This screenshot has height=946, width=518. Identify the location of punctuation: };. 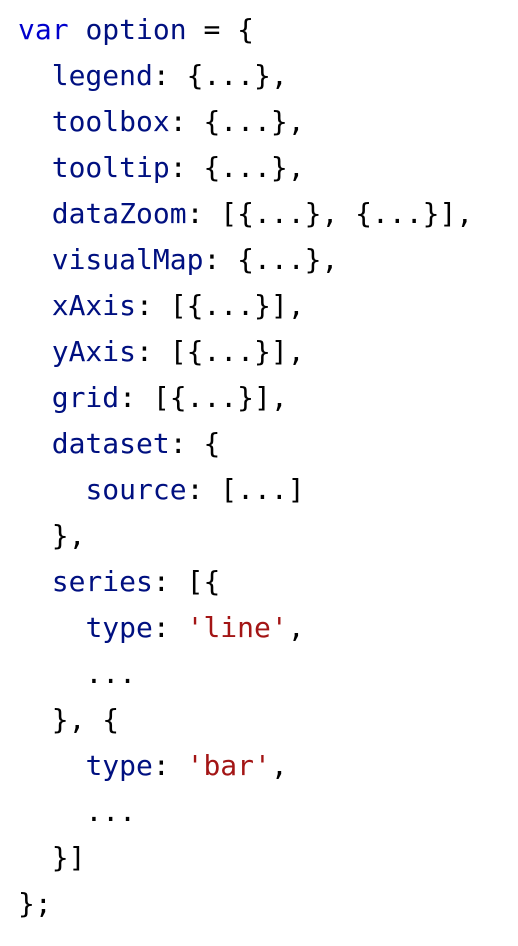
(35, 903).